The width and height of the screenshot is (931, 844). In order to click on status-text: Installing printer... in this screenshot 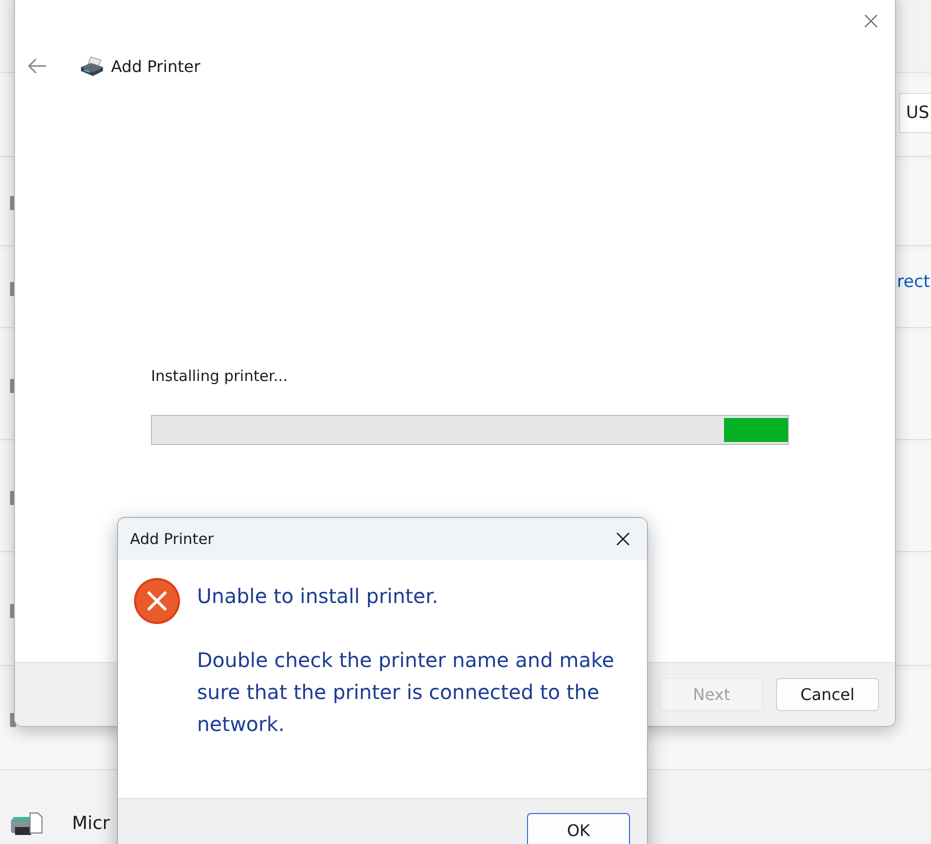, I will do `click(219, 376)`.